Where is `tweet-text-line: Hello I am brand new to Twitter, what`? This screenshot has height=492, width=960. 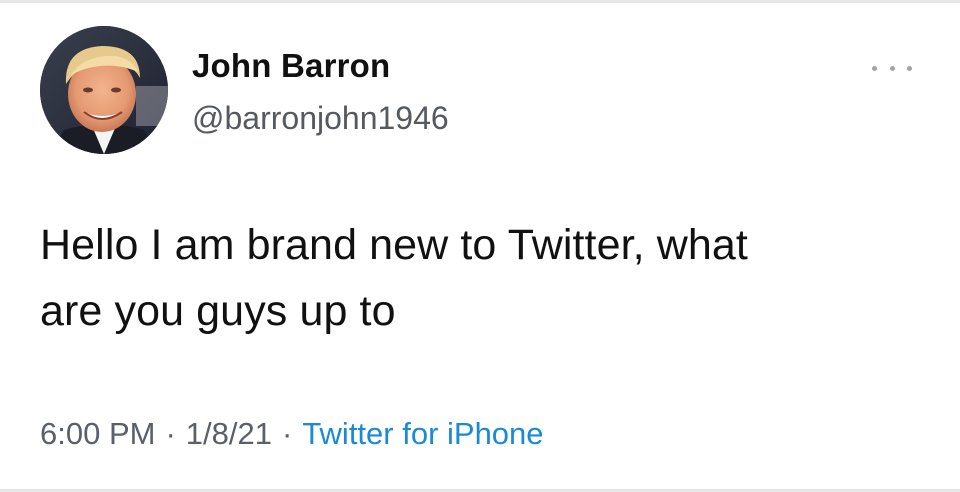
tweet-text-line: Hello I am brand new to Twitter, what is located at coordinates (394, 245).